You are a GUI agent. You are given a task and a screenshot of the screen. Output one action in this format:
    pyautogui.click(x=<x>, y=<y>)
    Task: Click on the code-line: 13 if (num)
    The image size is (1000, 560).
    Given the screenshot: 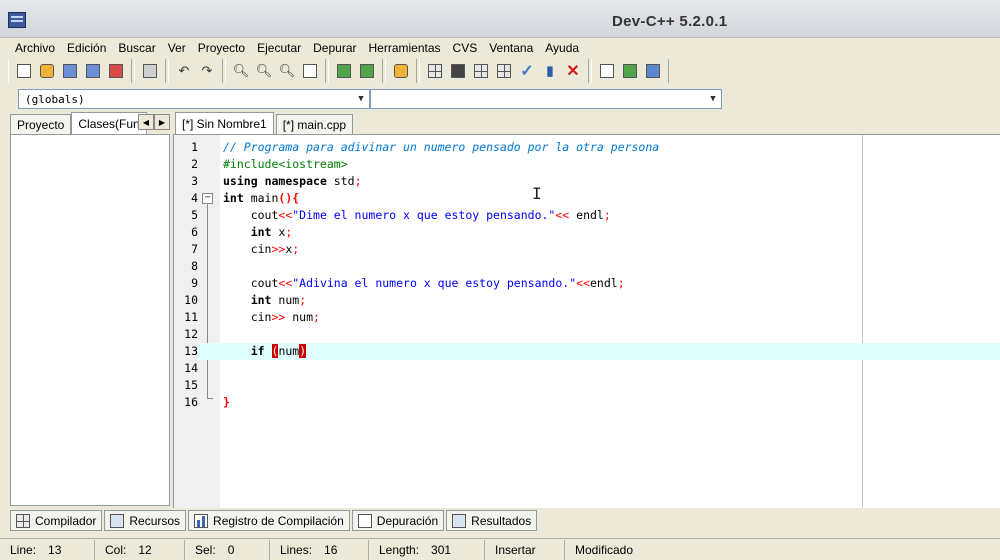 What is the action you would take?
    pyautogui.click(x=587, y=351)
    